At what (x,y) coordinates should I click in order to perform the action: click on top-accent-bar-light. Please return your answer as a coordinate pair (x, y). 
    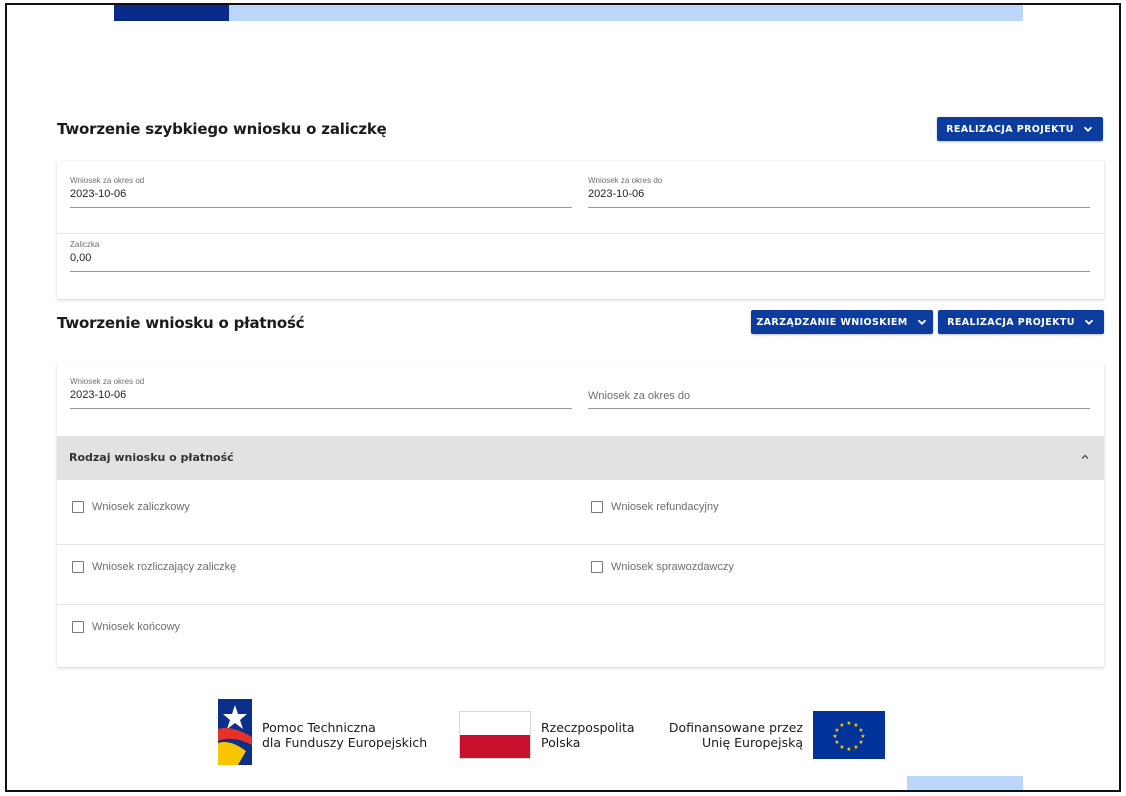
    Looking at the image, I should click on (626, 13).